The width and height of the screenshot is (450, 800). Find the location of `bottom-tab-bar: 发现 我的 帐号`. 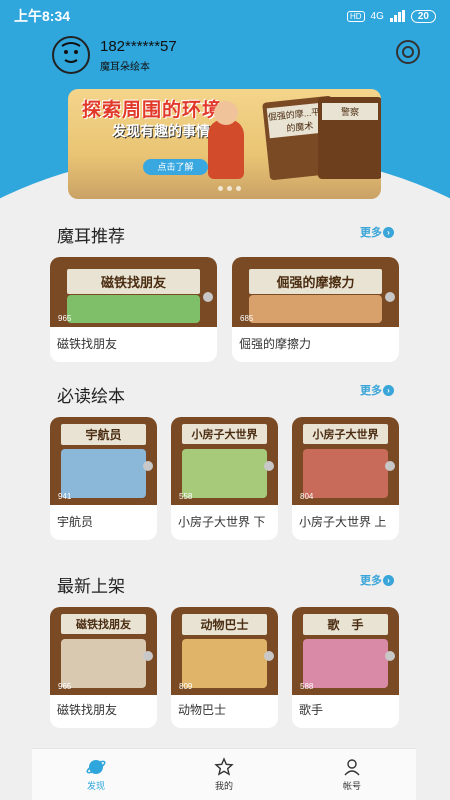

bottom-tab-bar: 发现 我的 帐号 is located at coordinates (224, 774).